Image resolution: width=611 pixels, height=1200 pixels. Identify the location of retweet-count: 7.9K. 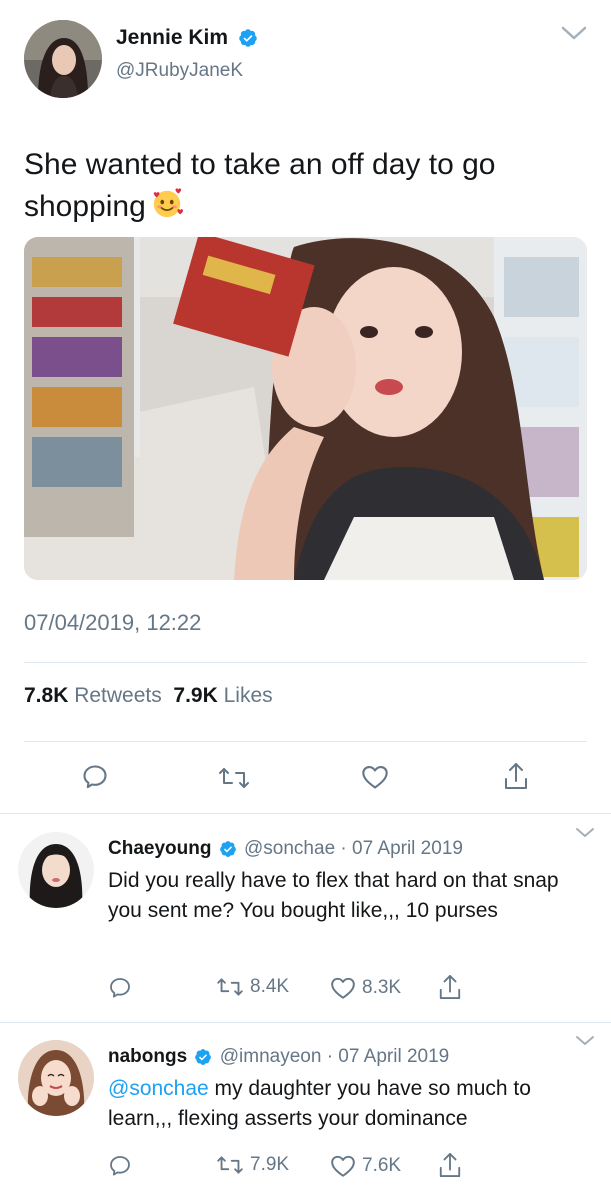
(270, 1164).